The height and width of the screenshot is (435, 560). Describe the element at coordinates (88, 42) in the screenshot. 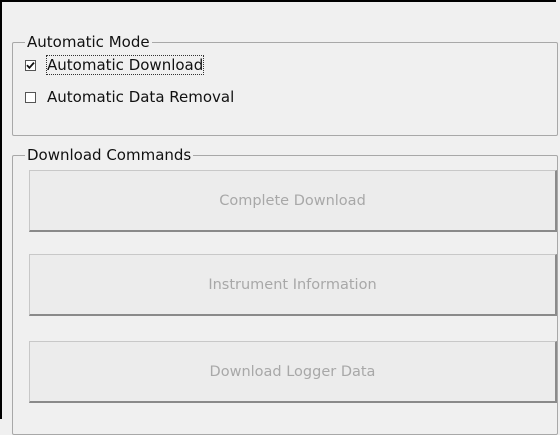

I see `automatic-mode-title: Automatic Mode` at that location.